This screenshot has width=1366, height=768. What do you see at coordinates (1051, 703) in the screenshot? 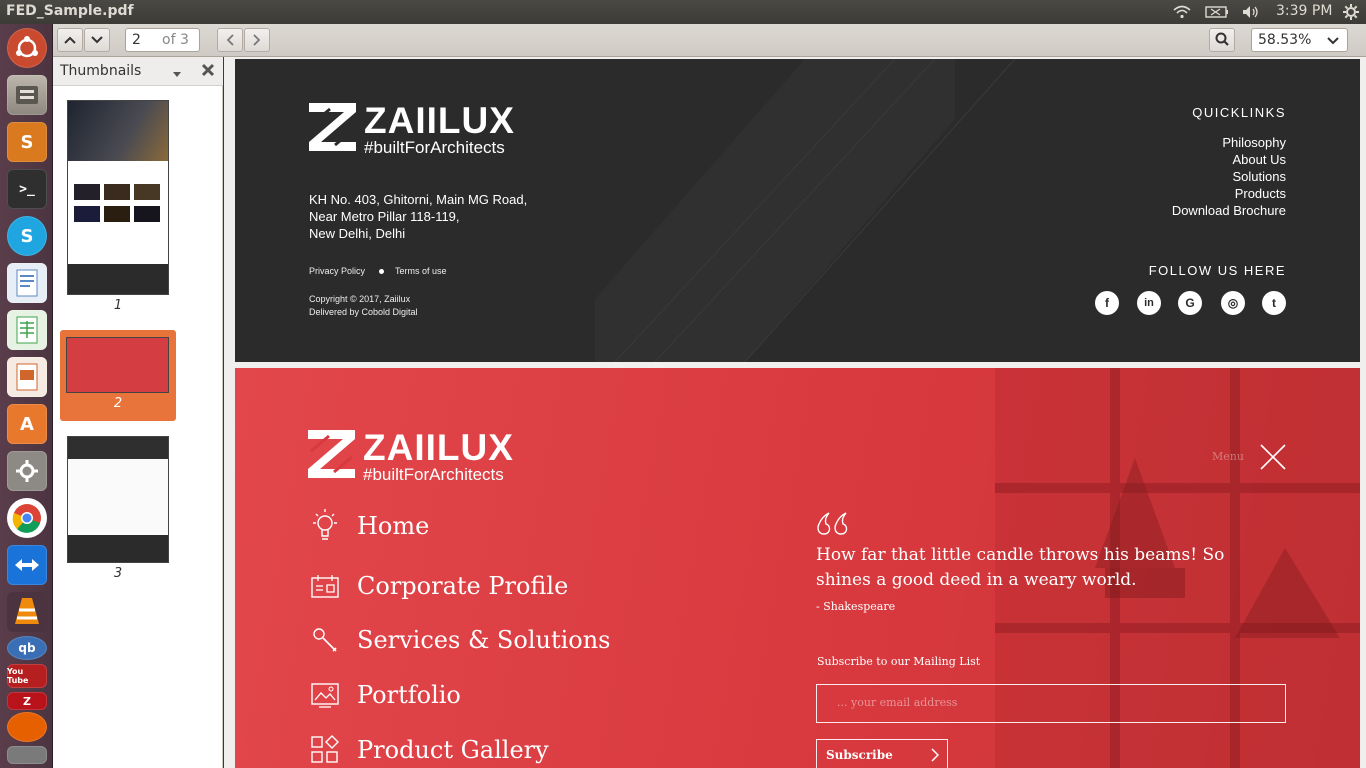
I see `email-field: ... your email address` at bounding box center [1051, 703].